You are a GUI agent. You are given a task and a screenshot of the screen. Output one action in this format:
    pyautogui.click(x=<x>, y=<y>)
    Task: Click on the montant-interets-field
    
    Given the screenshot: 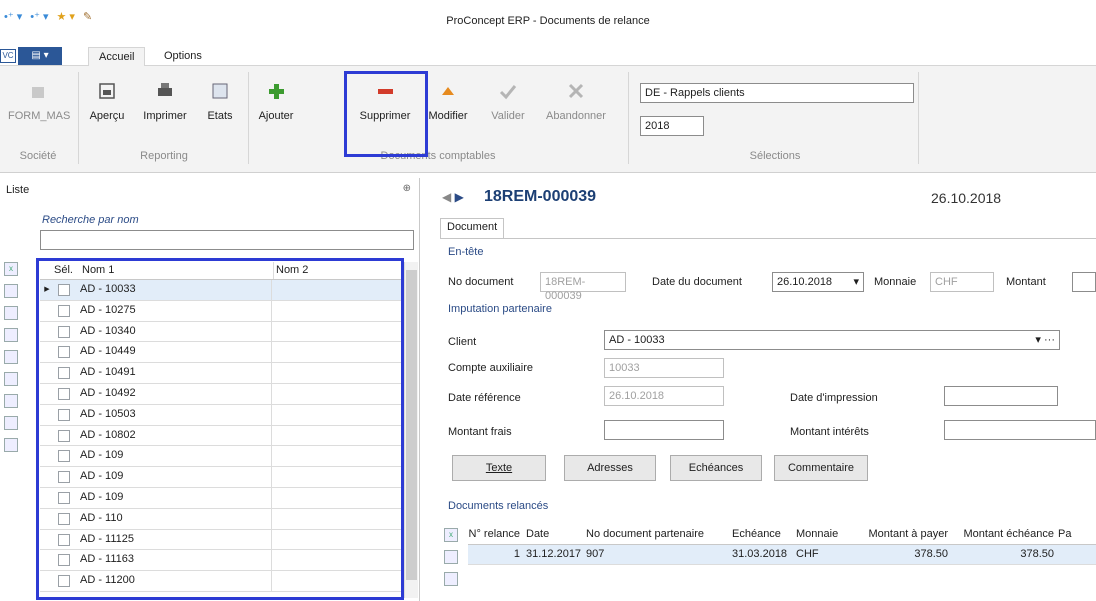 What is the action you would take?
    pyautogui.click(x=1020, y=430)
    